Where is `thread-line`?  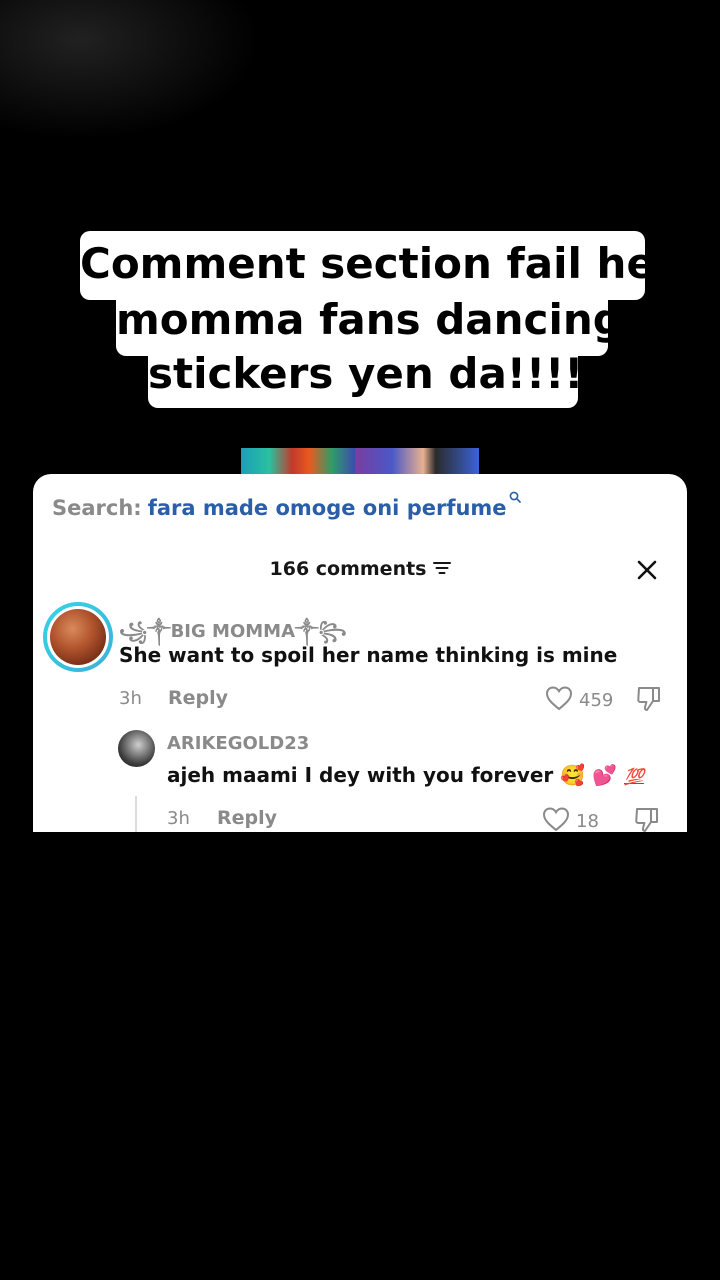
thread-line is located at coordinates (136, 814).